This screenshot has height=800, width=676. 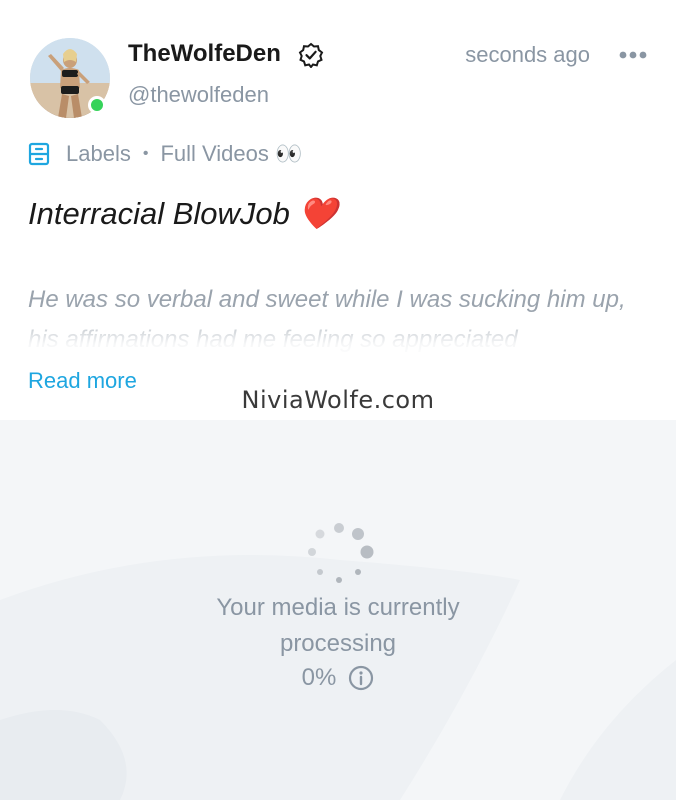 I want to click on label-tag: Full Videos 👀, so click(x=231, y=154).